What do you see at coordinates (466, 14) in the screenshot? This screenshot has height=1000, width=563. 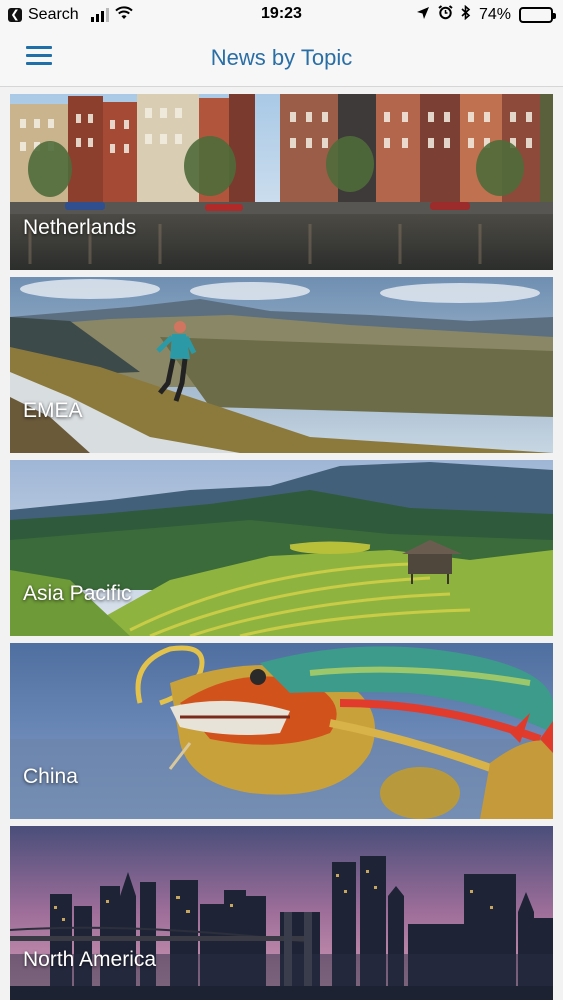 I see `bluetooth-icon` at bounding box center [466, 14].